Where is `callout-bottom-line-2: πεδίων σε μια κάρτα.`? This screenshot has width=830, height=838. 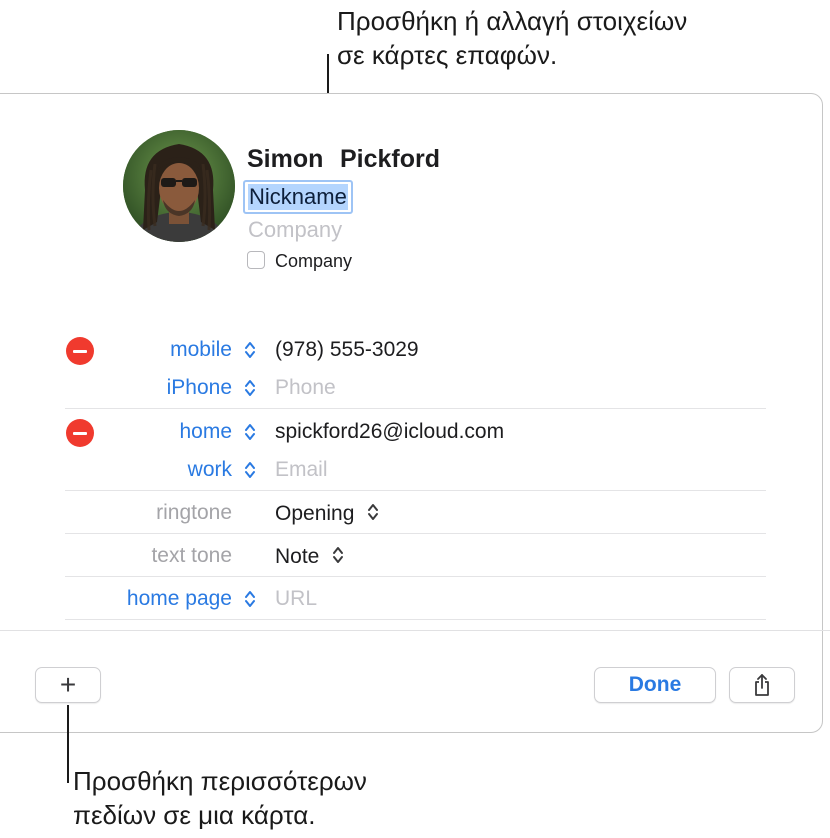 callout-bottom-line-2: πεδίων σε μια κάρτα. is located at coordinates (194, 815).